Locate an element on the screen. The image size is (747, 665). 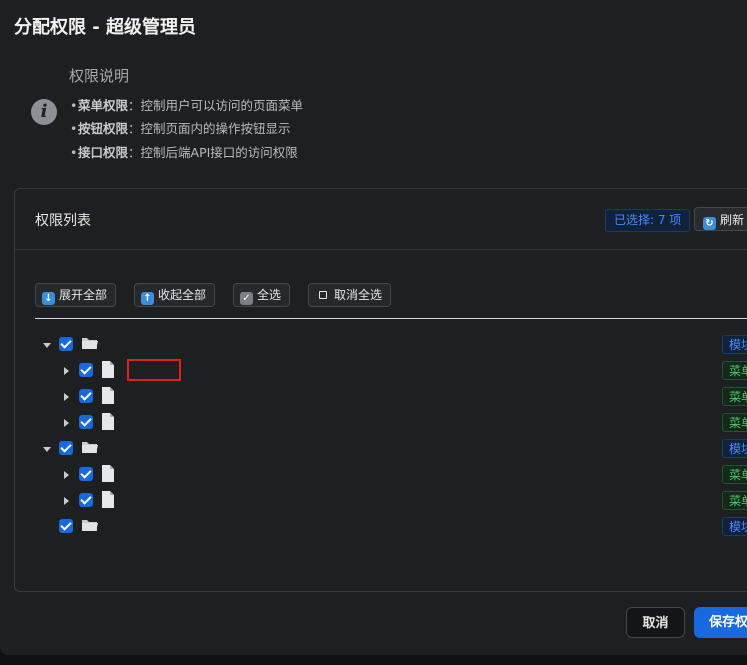
empty-box-icon is located at coordinates (323, 295).